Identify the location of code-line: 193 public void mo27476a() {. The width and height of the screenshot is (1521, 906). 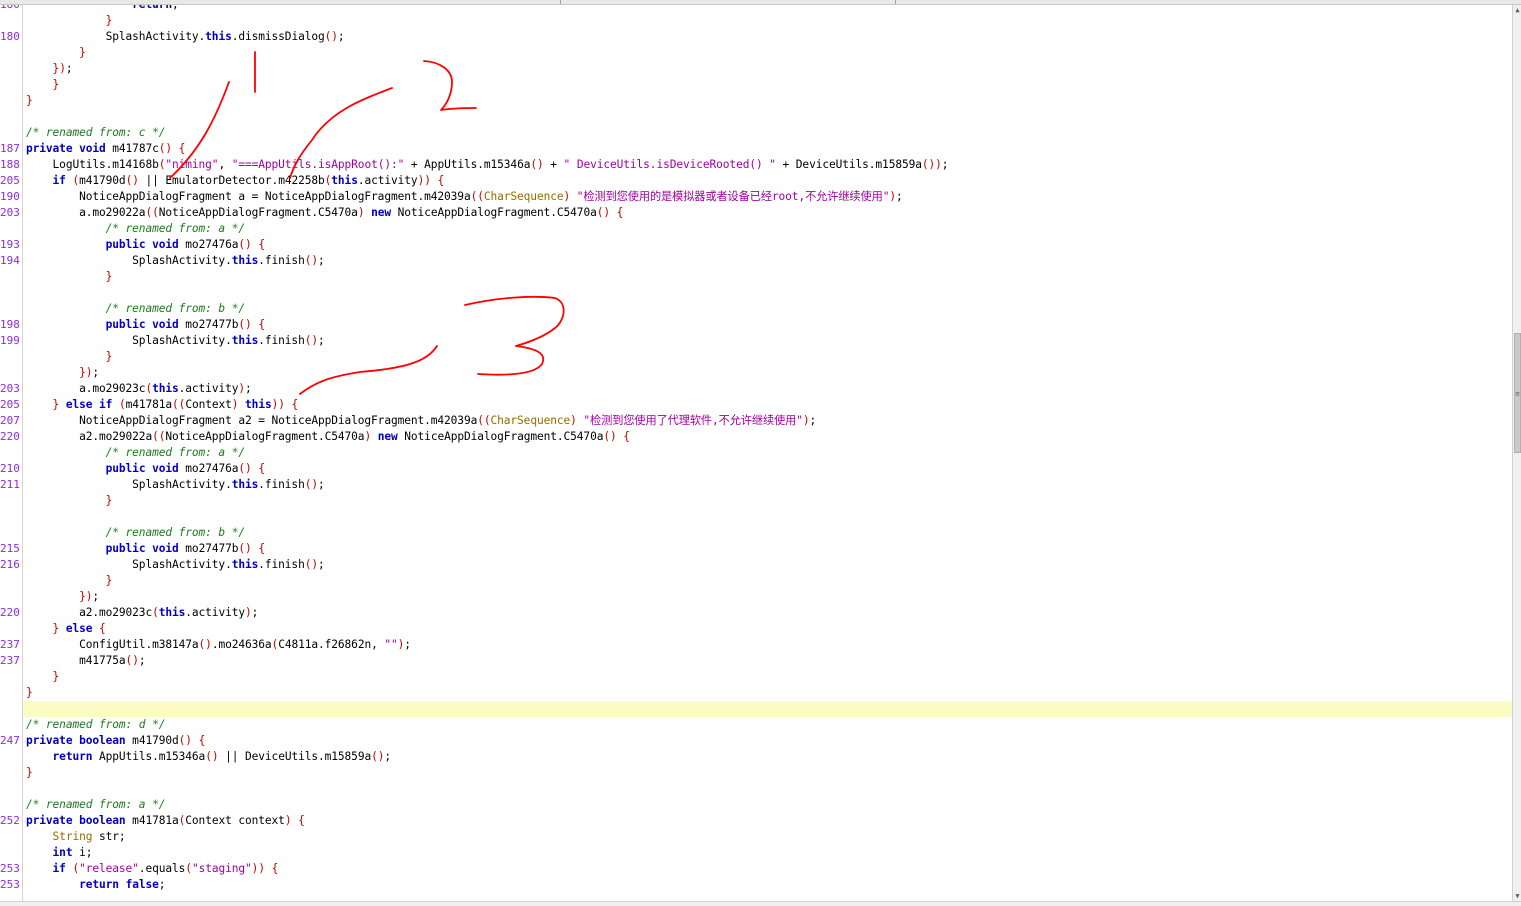
(756, 245).